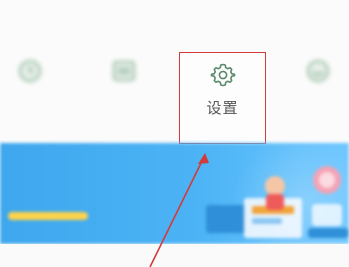 Image resolution: width=349 pixels, height=267 pixels. I want to click on service-icon, so click(318, 71).